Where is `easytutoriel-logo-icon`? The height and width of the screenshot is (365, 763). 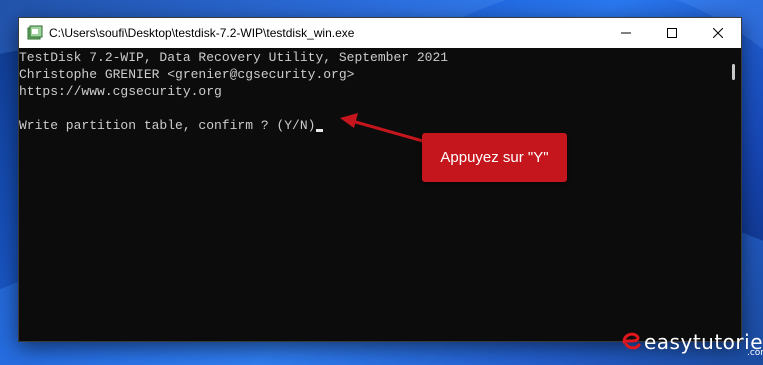 easytutoriel-logo-icon is located at coordinates (631, 341).